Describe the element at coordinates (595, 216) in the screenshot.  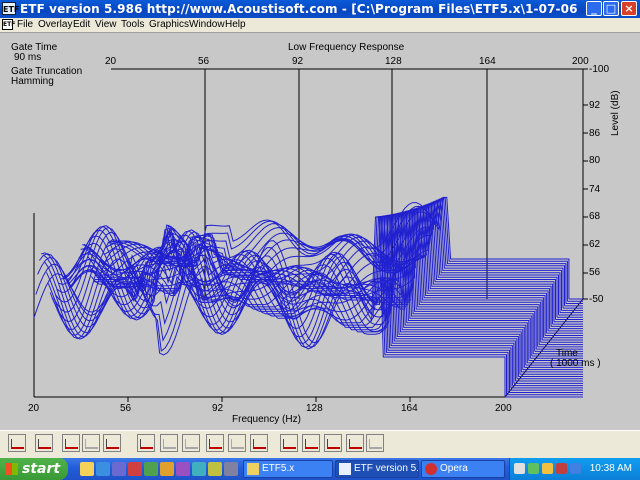
I see `level-tick-label: 68` at that location.